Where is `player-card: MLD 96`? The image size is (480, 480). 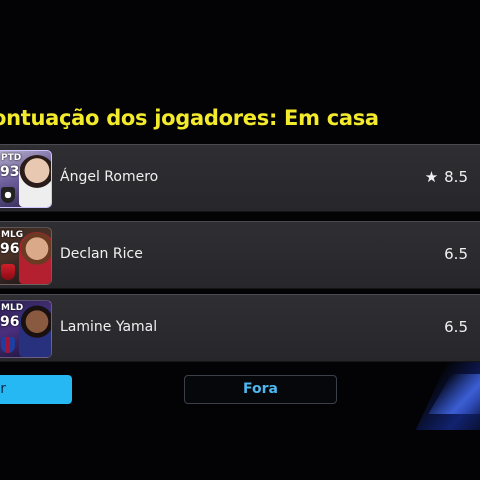 player-card: MLD 96 is located at coordinates (26, 329).